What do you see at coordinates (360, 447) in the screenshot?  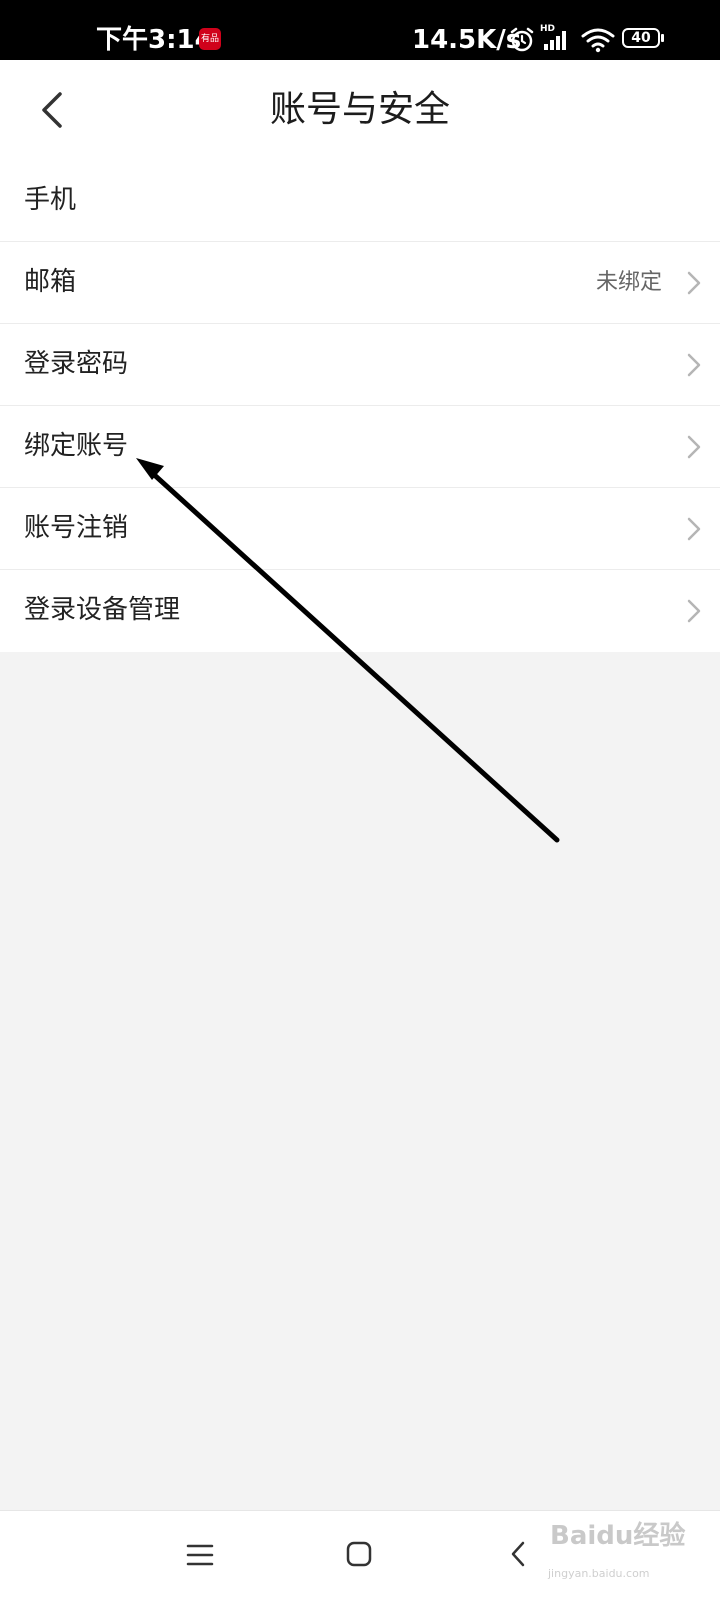 I see `settings-item-linked-accounts: 绑定账号` at bounding box center [360, 447].